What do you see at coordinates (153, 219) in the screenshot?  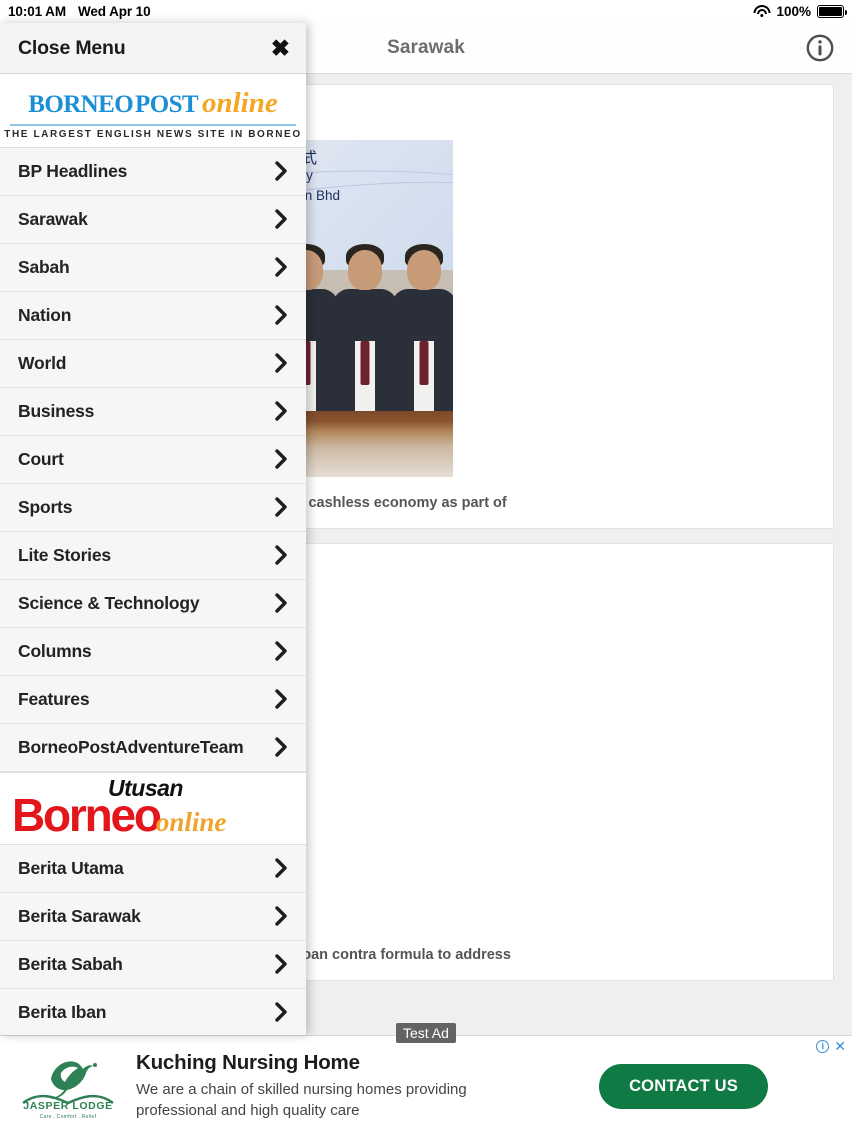 I see `menu-item-sarawak: Sarawak` at bounding box center [153, 219].